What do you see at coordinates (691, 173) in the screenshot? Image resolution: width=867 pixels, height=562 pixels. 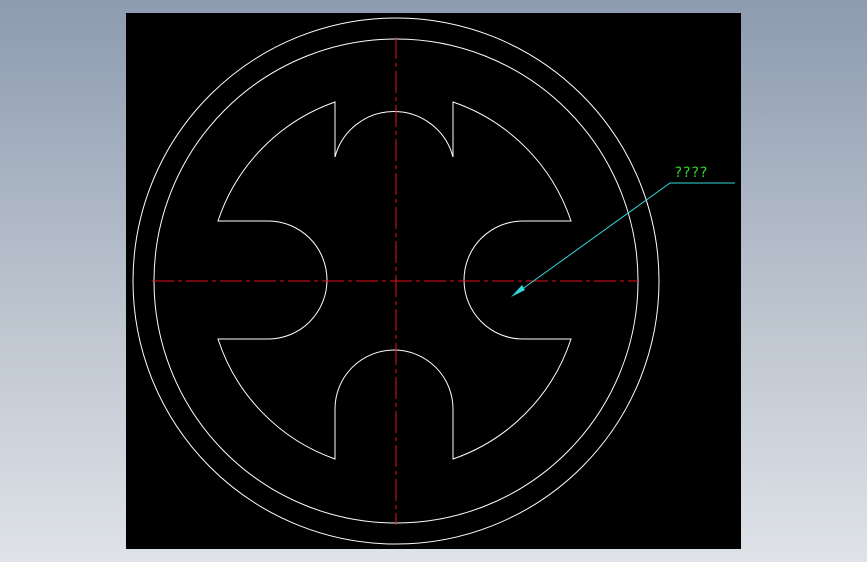 I see `annotation-label: ????` at bounding box center [691, 173].